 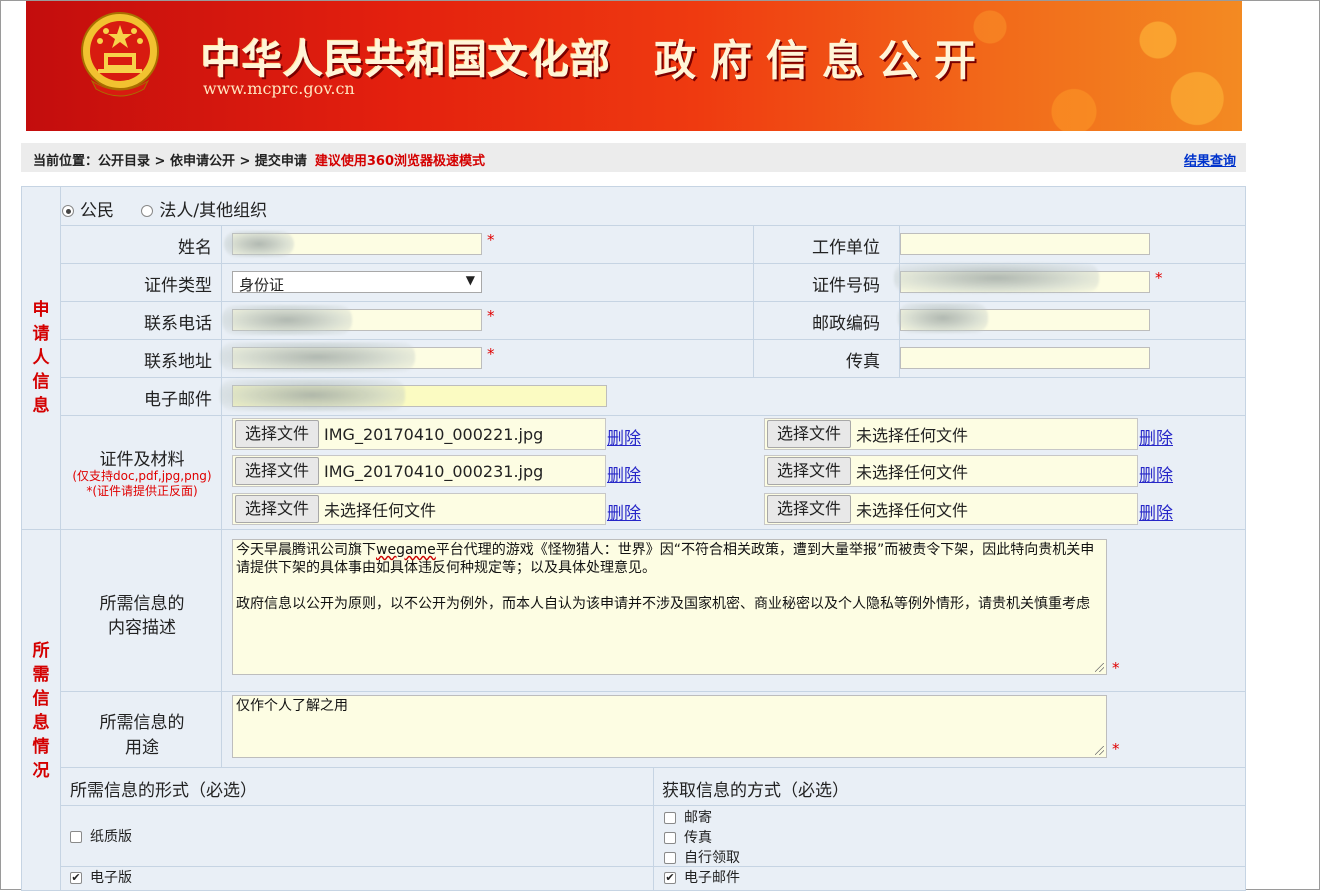 I want to click on materials-id-note: *(证件请提供正反面), so click(x=142, y=491).